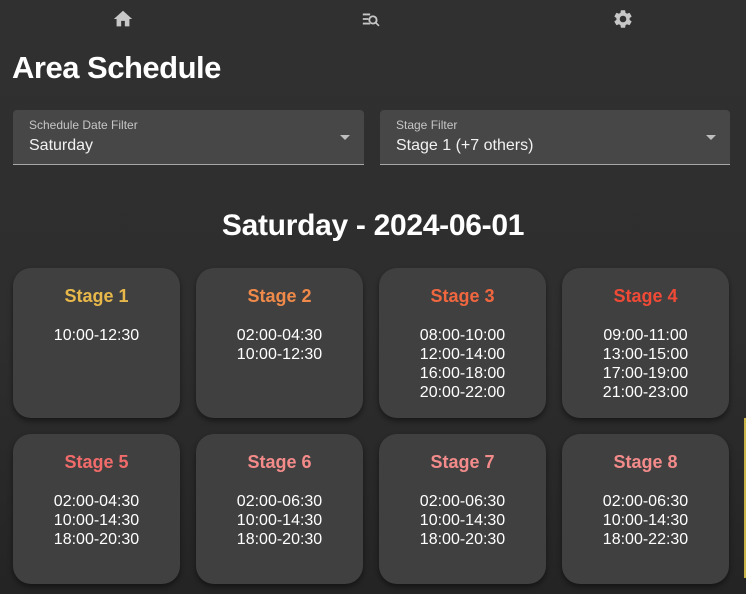 This screenshot has height=594, width=746. Describe the element at coordinates (645, 539) in the screenshot. I see `time-slot: 18:00-22:30` at that location.